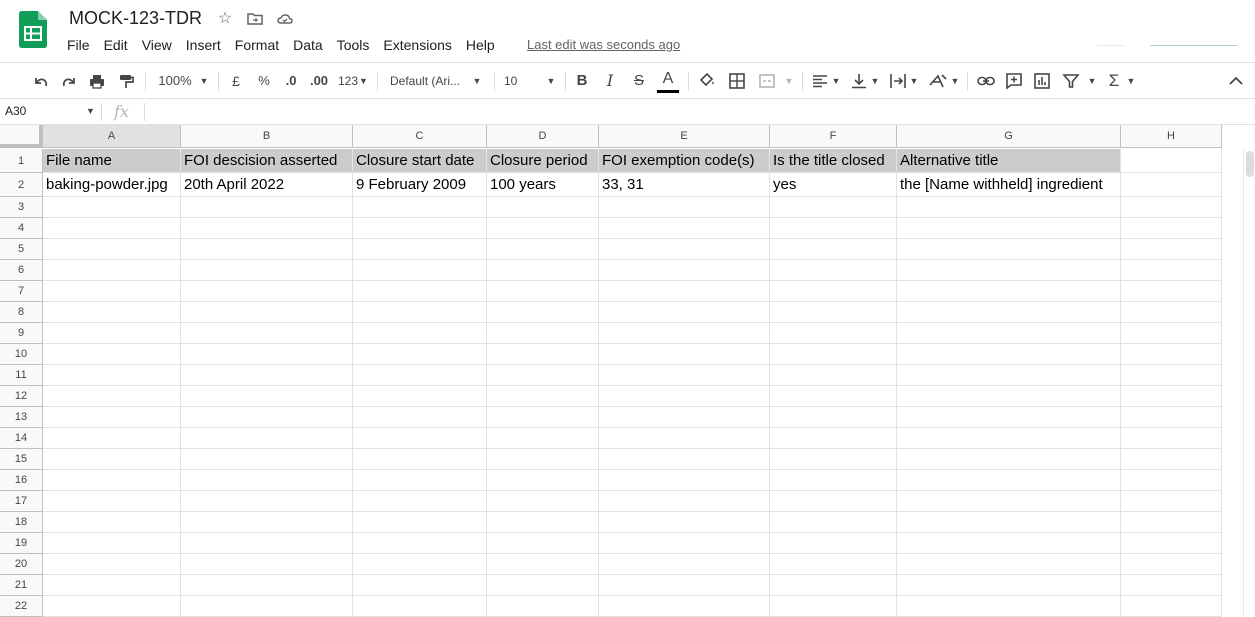 This screenshot has width=1255, height=617. I want to click on cell-a3, so click(112, 207).